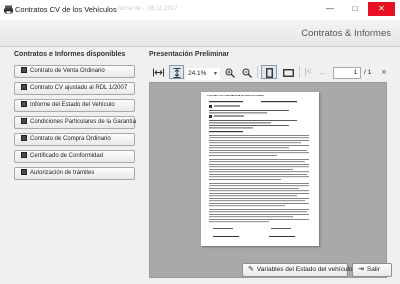 The height and width of the screenshot is (284, 400). Describe the element at coordinates (189, 54) in the screenshot. I see `preview-section-label: Presentación Preliminar` at that location.